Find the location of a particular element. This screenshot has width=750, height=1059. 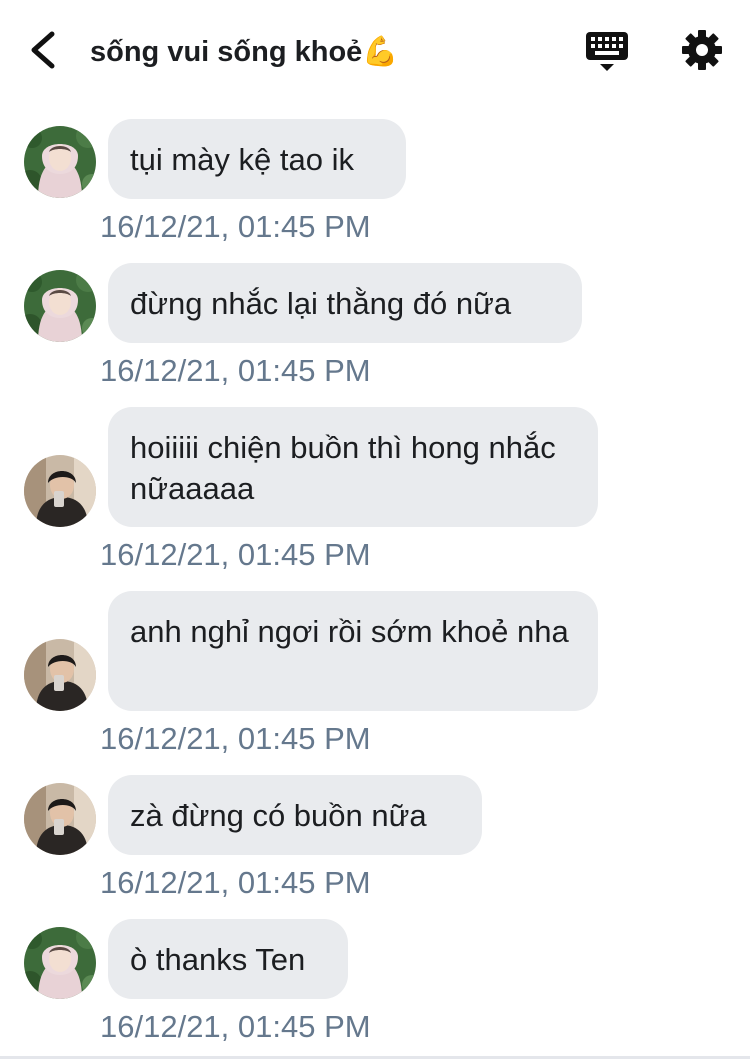

message-text: ò thanks Ten is located at coordinates (218, 959).